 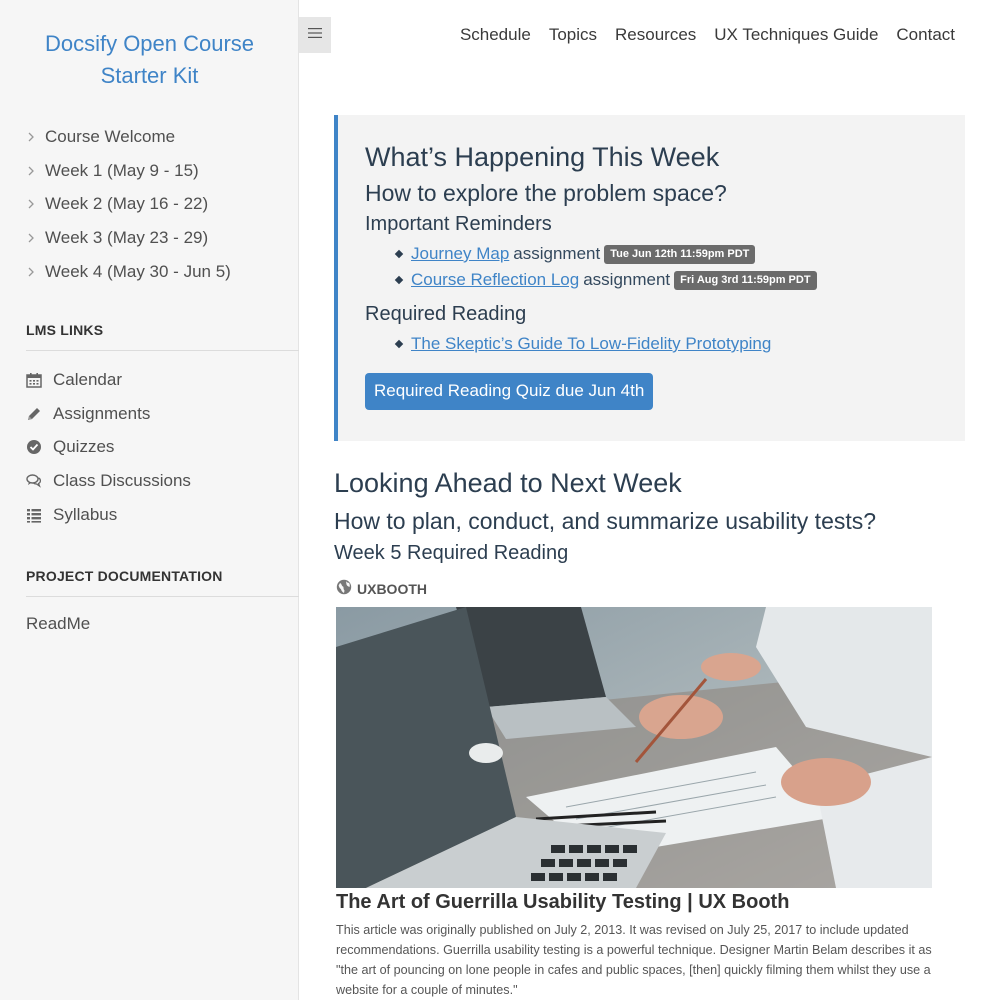 What do you see at coordinates (84, 447) in the screenshot?
I see `sidebar-item-label: Quizzes` at bounding box center [84, 447].